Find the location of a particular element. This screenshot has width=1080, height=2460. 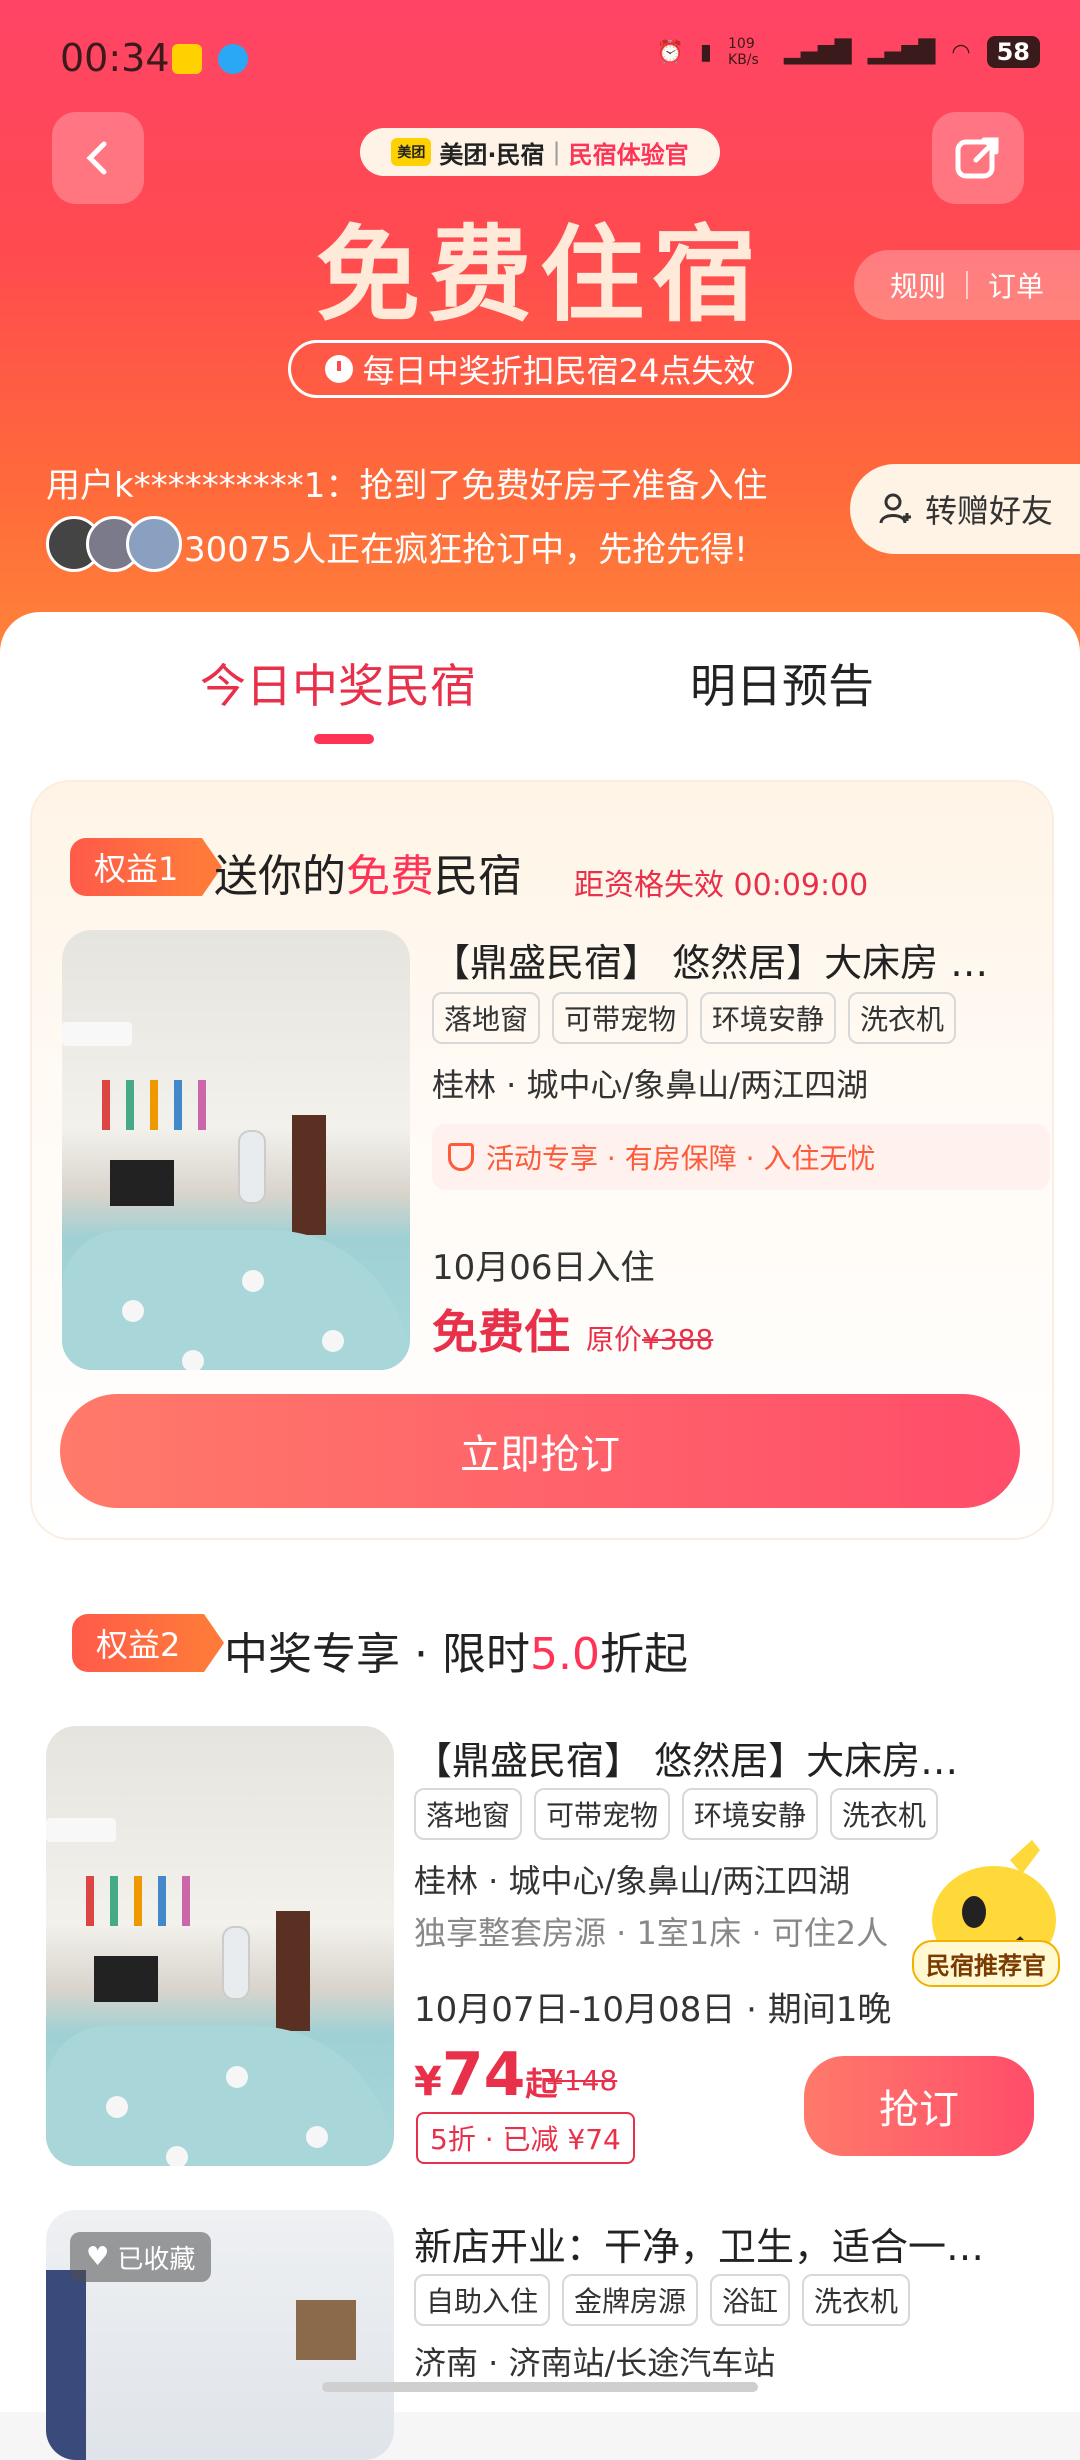

favorited-label: 已收藏 is located at coordinates (156, 2259).